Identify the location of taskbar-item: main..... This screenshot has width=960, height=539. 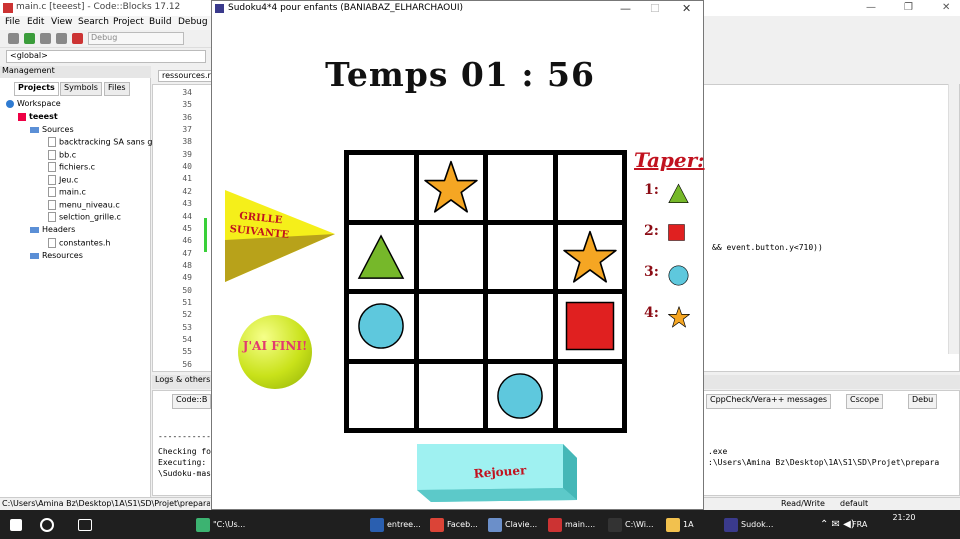
(571, 525).